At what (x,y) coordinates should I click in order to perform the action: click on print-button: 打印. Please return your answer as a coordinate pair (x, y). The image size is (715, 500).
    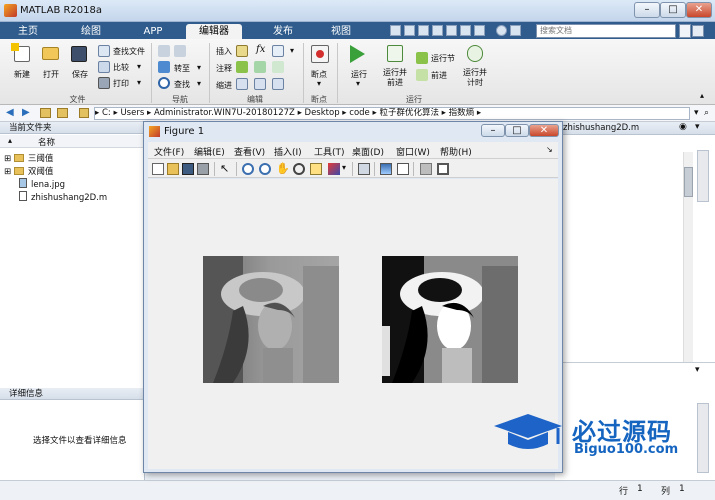
    Looking at the image, I should click on (121, 83).